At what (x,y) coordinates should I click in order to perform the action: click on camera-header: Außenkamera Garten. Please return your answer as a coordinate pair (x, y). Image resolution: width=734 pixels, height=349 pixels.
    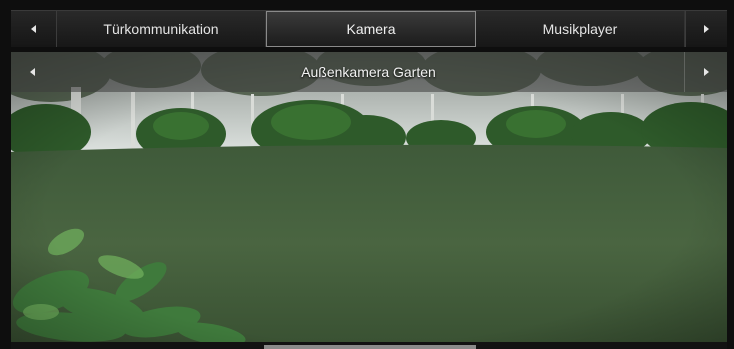
    Looking at the image, I should click on (369, 72).